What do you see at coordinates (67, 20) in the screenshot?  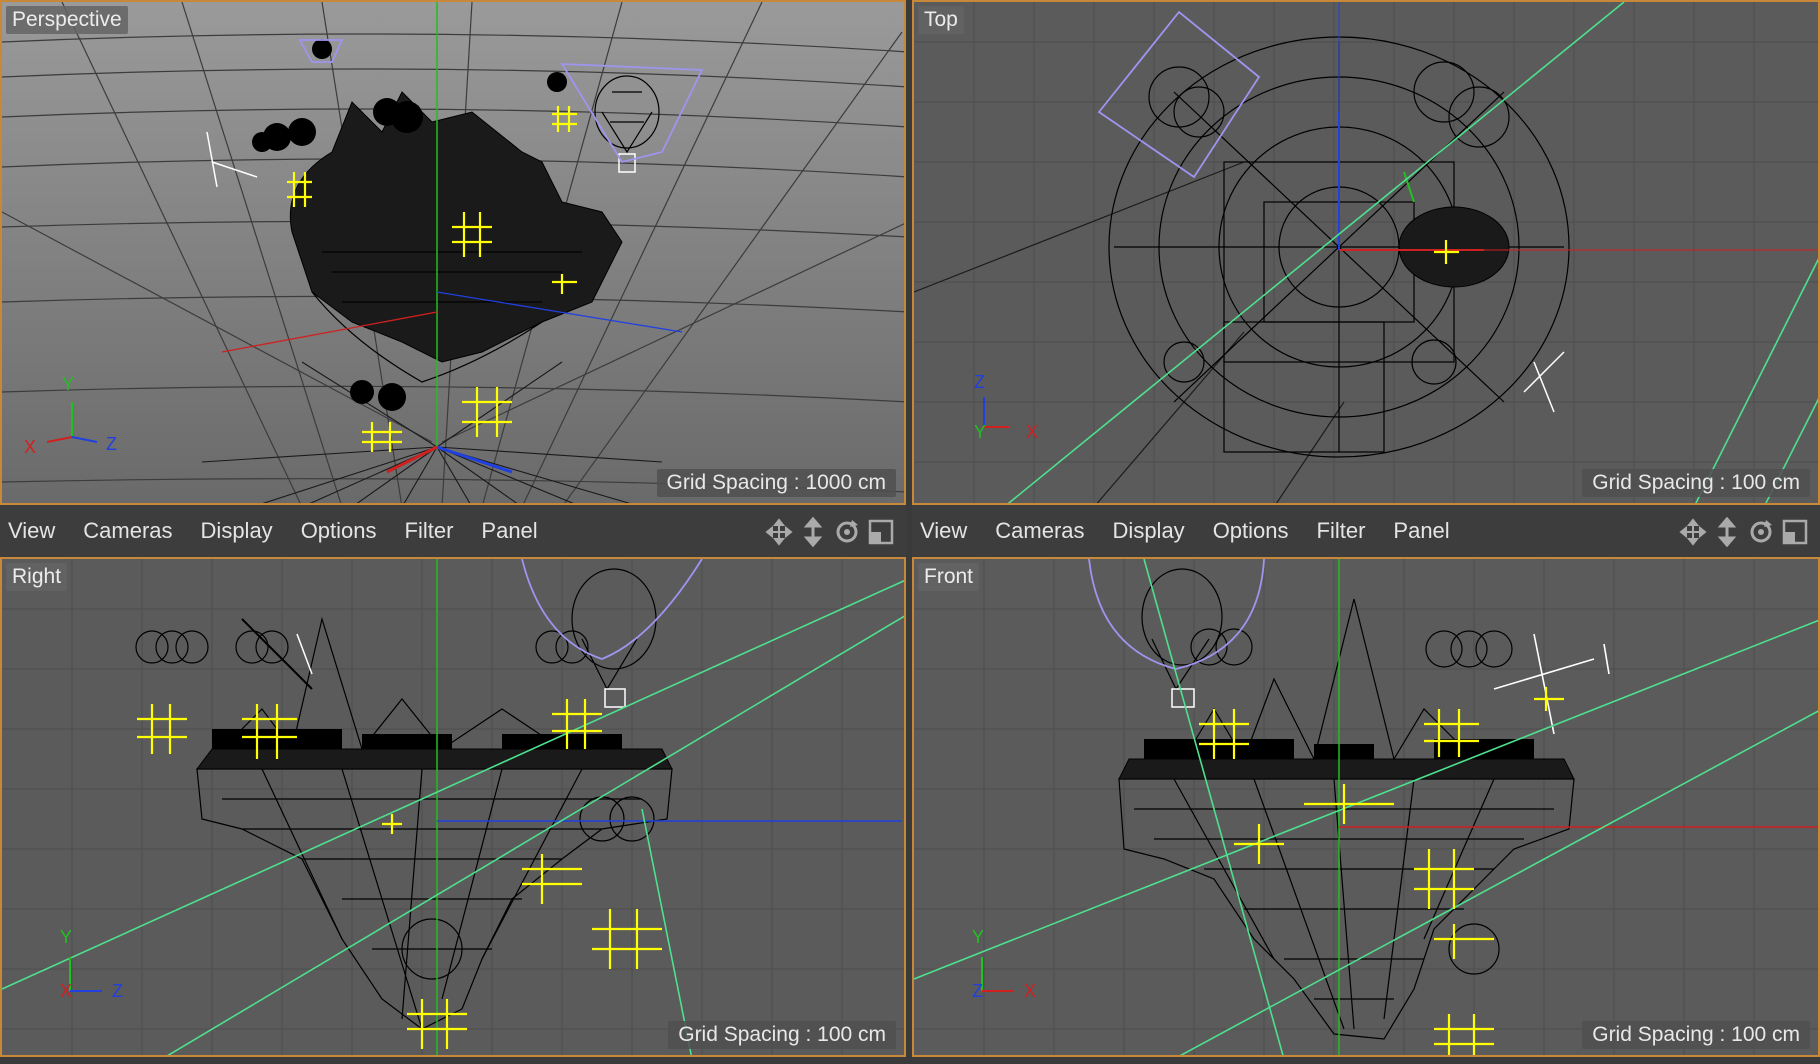 I see `viewport-title-perspective: Perspective` at bounding box center [67, 20].